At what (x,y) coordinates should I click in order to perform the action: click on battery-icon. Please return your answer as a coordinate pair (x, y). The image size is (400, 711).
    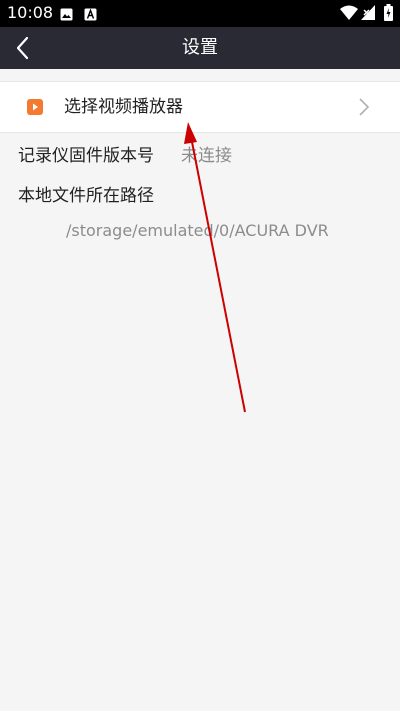
    Looking at the image, I should click on (388, 14).